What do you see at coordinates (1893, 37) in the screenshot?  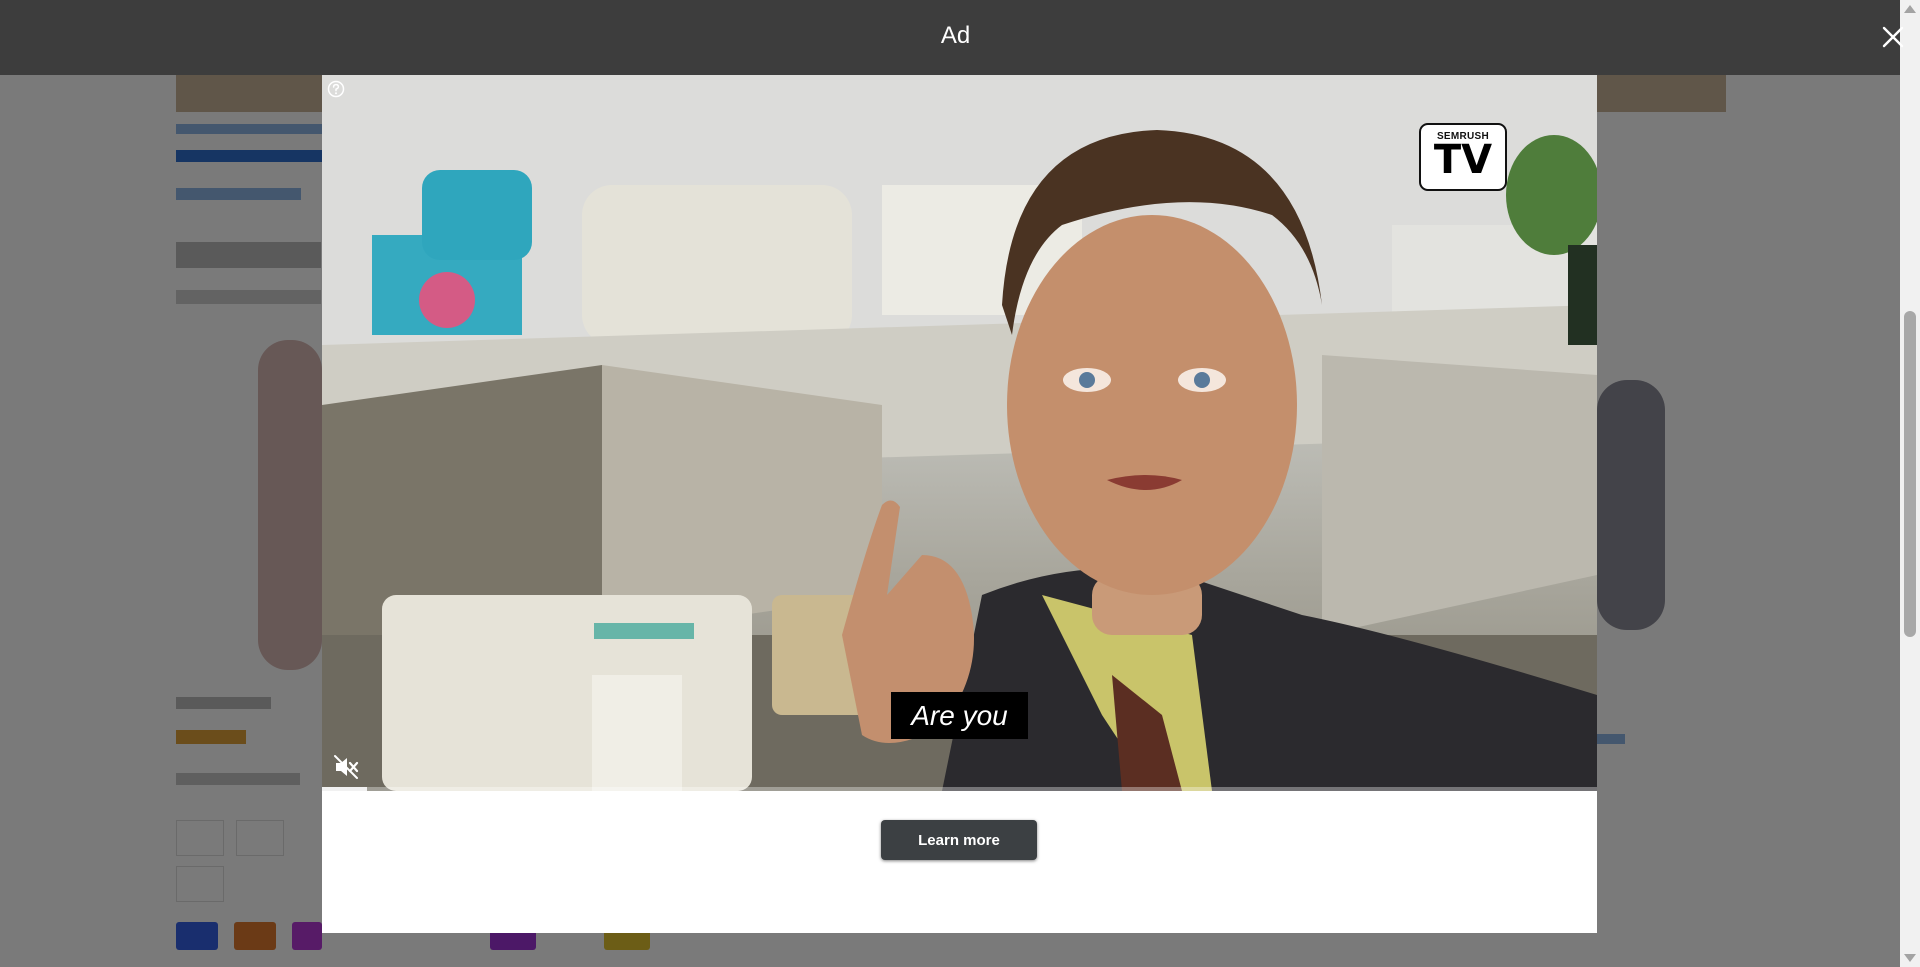 I see `close-icon` at bounding box center [1893, 37].